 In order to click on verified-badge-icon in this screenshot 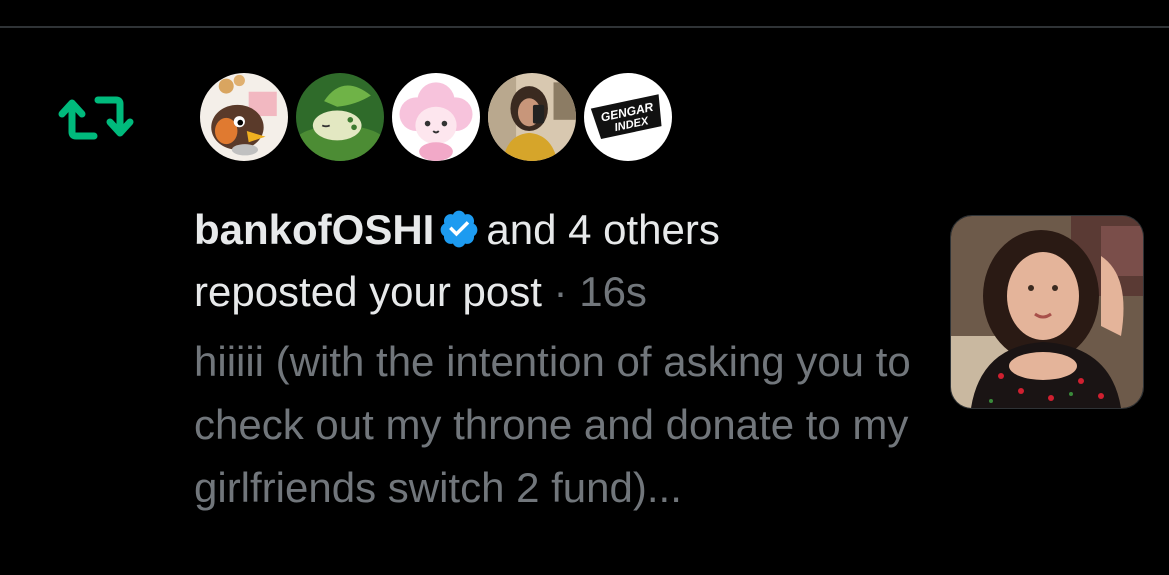, I will do `click(459, 227)`.